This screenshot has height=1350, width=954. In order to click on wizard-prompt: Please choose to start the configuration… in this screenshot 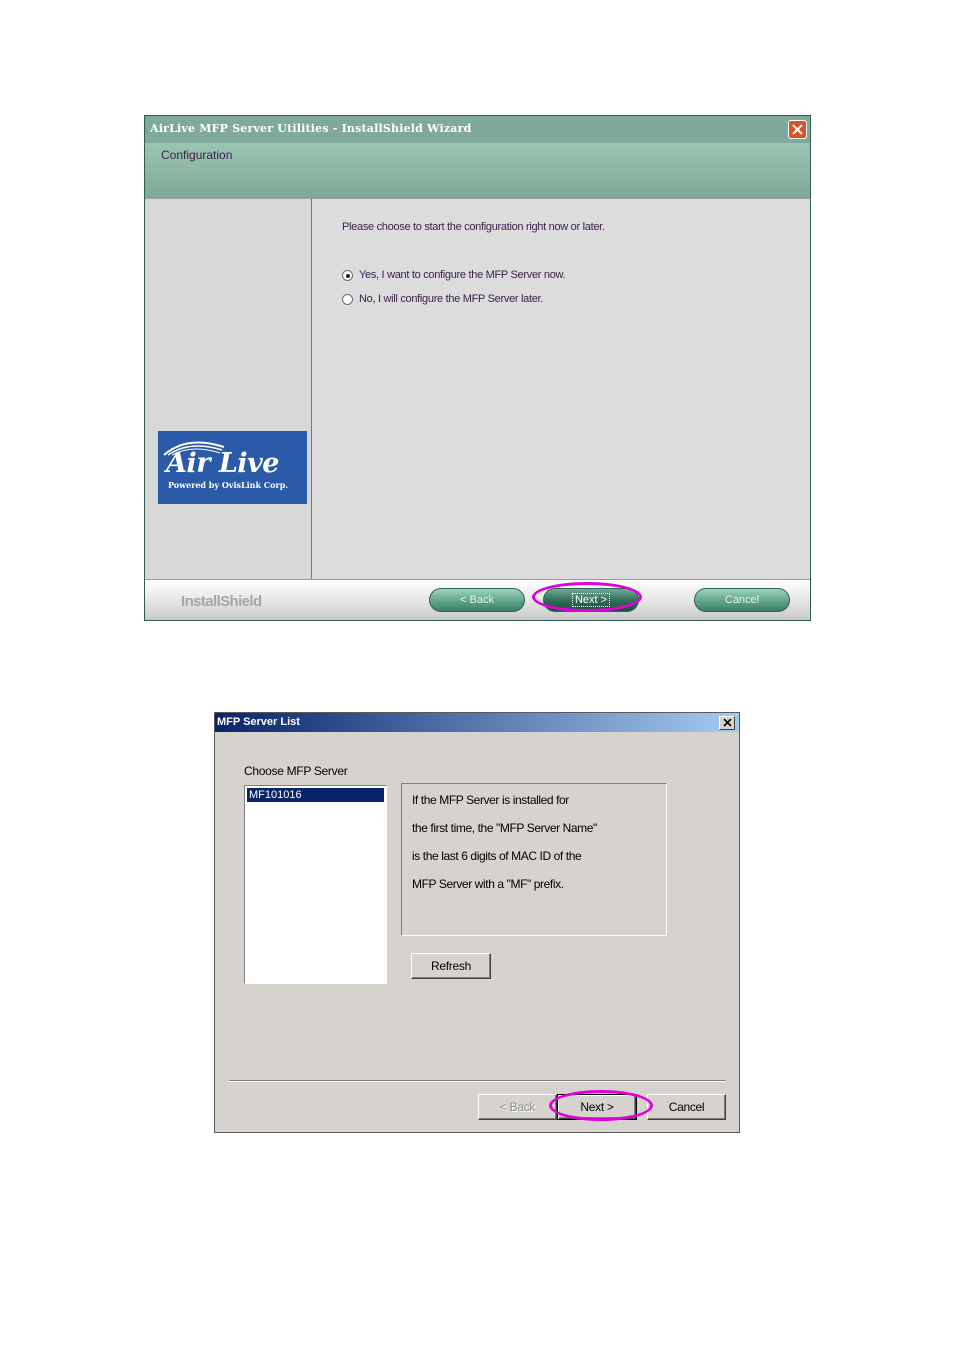, I will do `click(473, 227)`.